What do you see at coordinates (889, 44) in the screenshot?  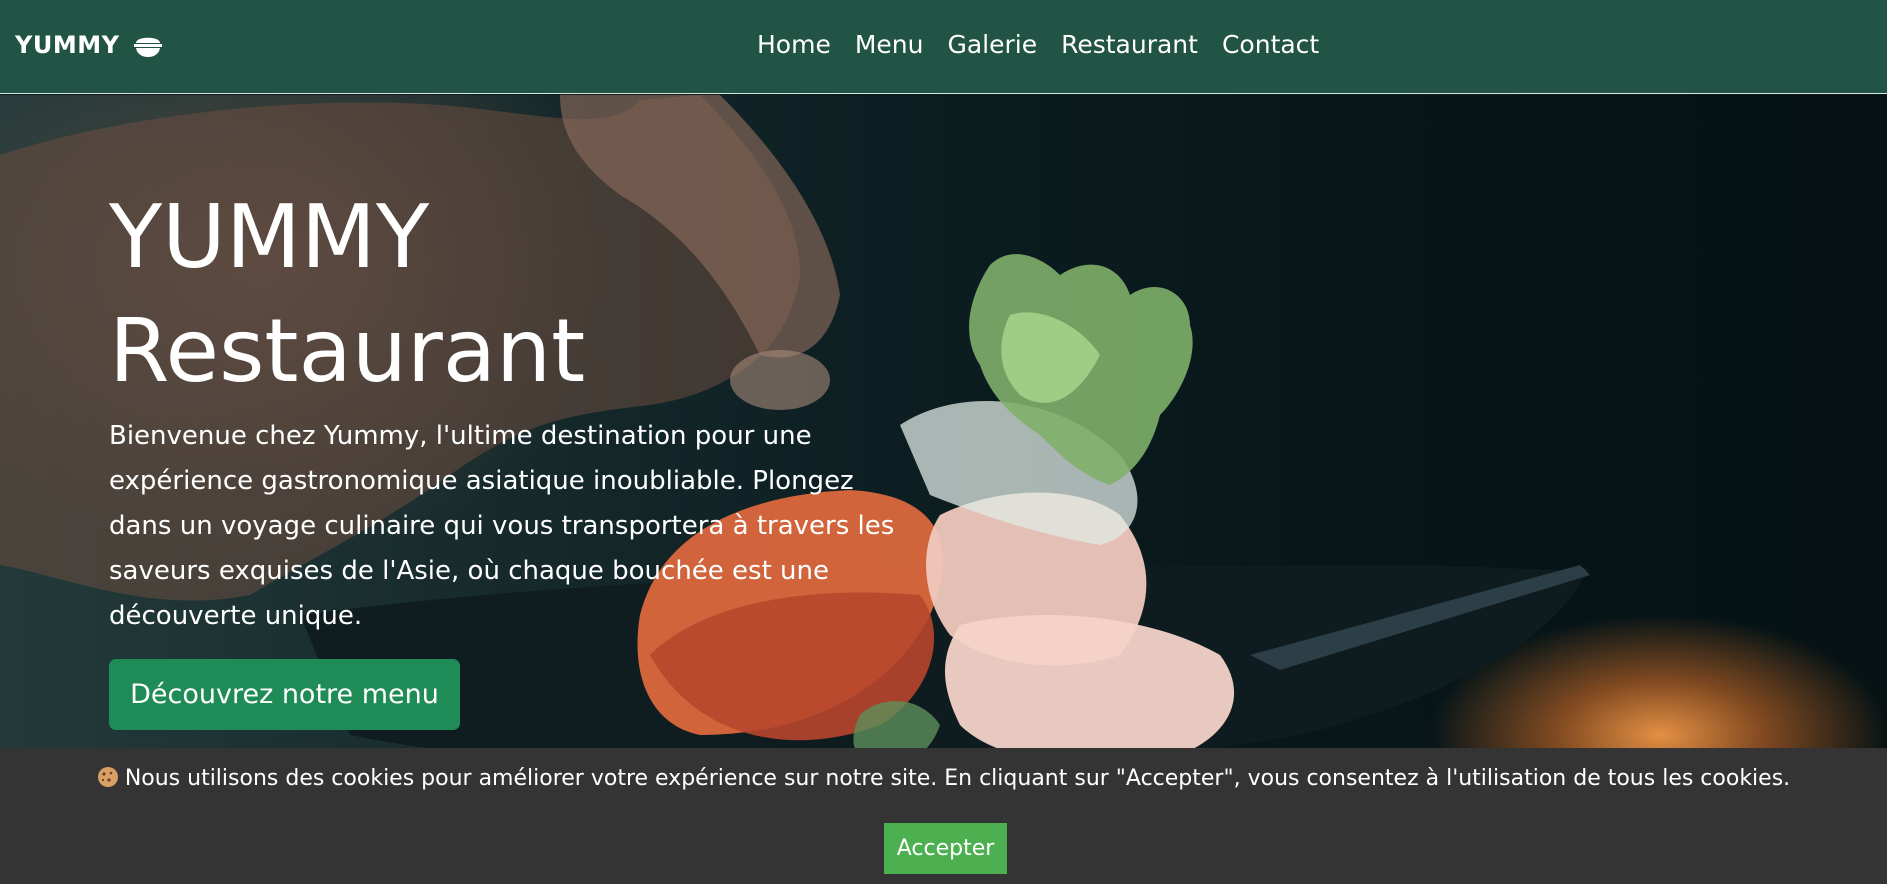 I see `nav-link-menu: Menu` at bounding box center [889, 44].